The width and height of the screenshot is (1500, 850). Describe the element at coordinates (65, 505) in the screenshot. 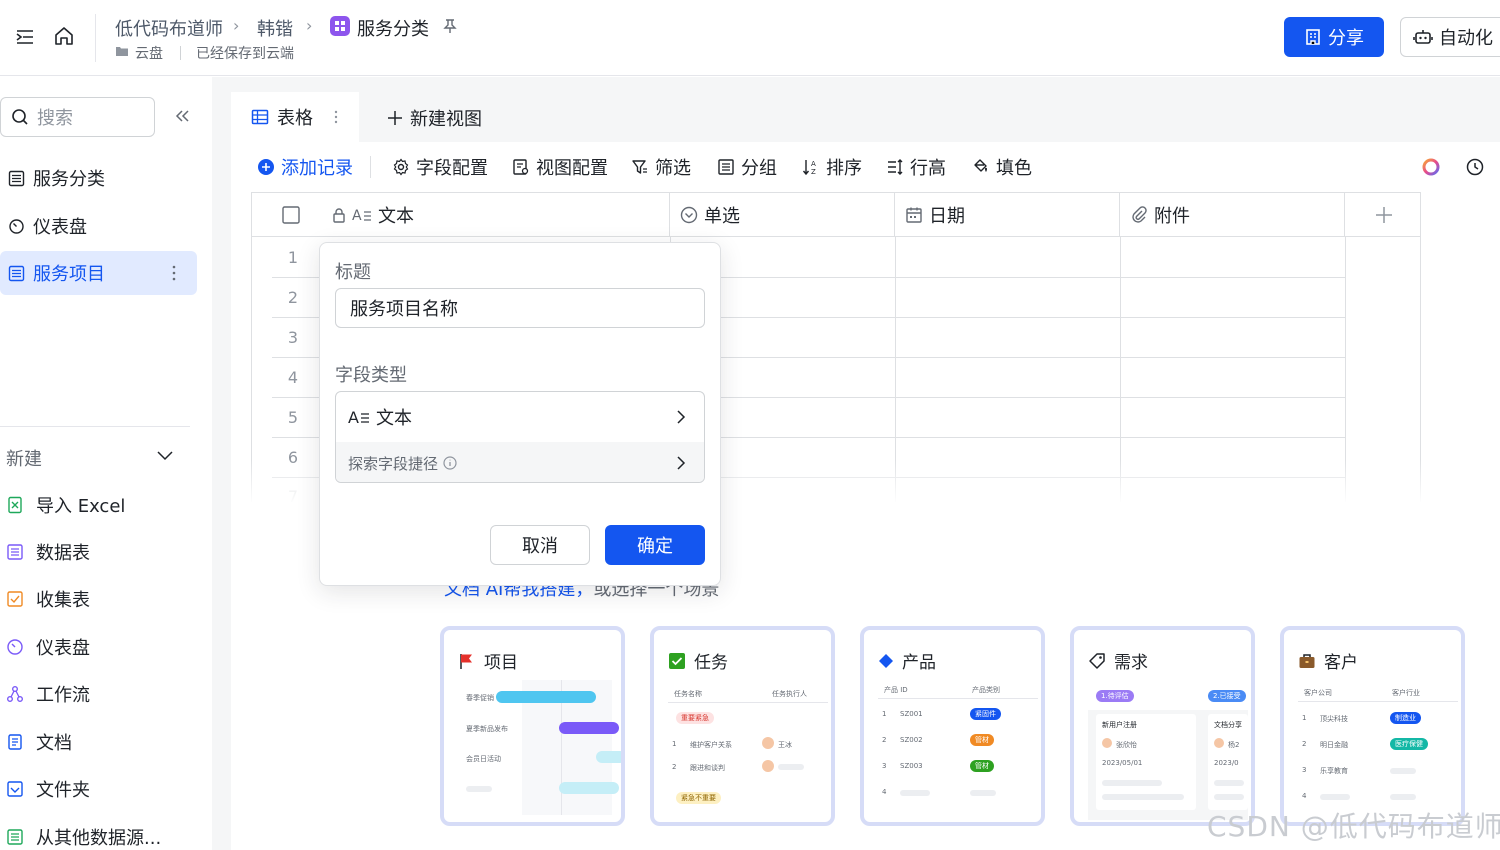

I see `new-import-excel: 导入 Excel` at that location.